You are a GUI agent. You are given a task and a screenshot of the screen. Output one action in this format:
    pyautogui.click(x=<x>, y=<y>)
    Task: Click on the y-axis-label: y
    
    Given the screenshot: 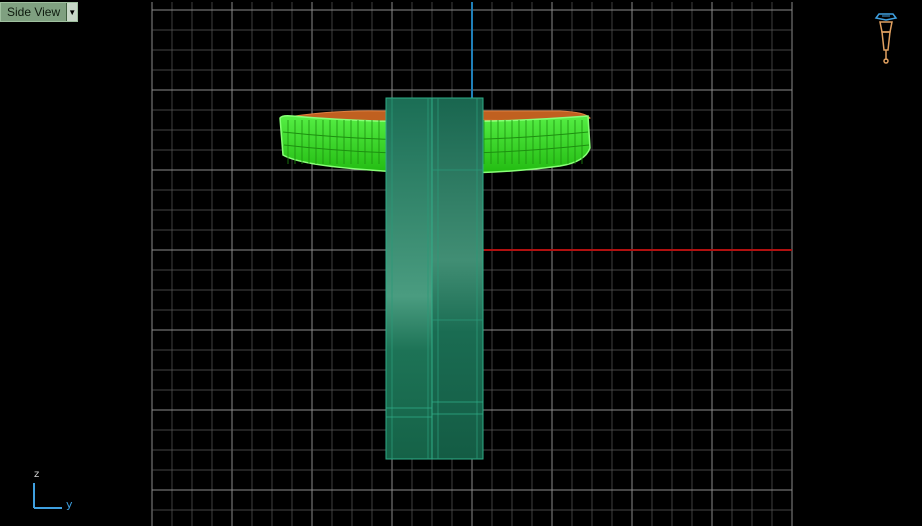 What is the action you would take?
    pyautogui.click(x=69, y=504)
    